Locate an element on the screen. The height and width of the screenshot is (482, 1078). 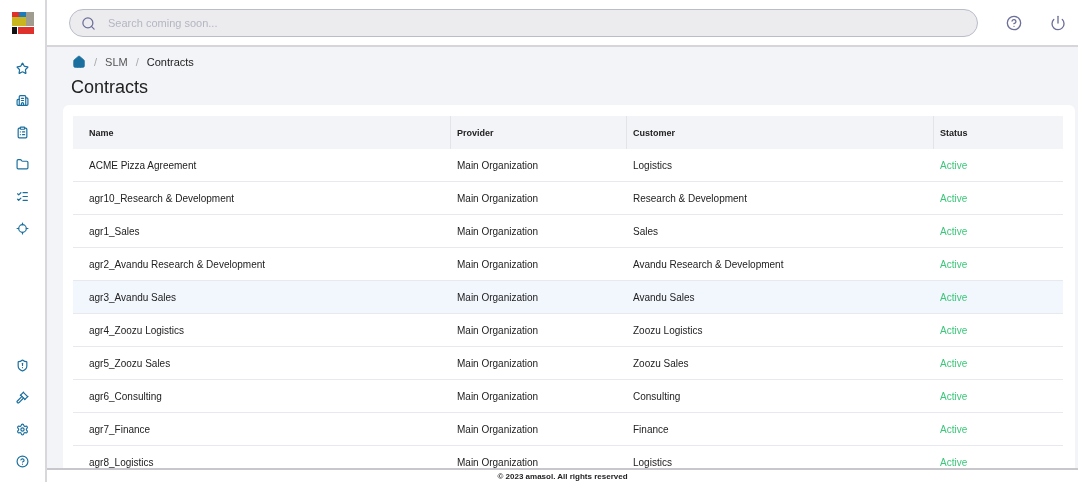
breadcrumb-current: Contracts is located at coordinates (170, 62).